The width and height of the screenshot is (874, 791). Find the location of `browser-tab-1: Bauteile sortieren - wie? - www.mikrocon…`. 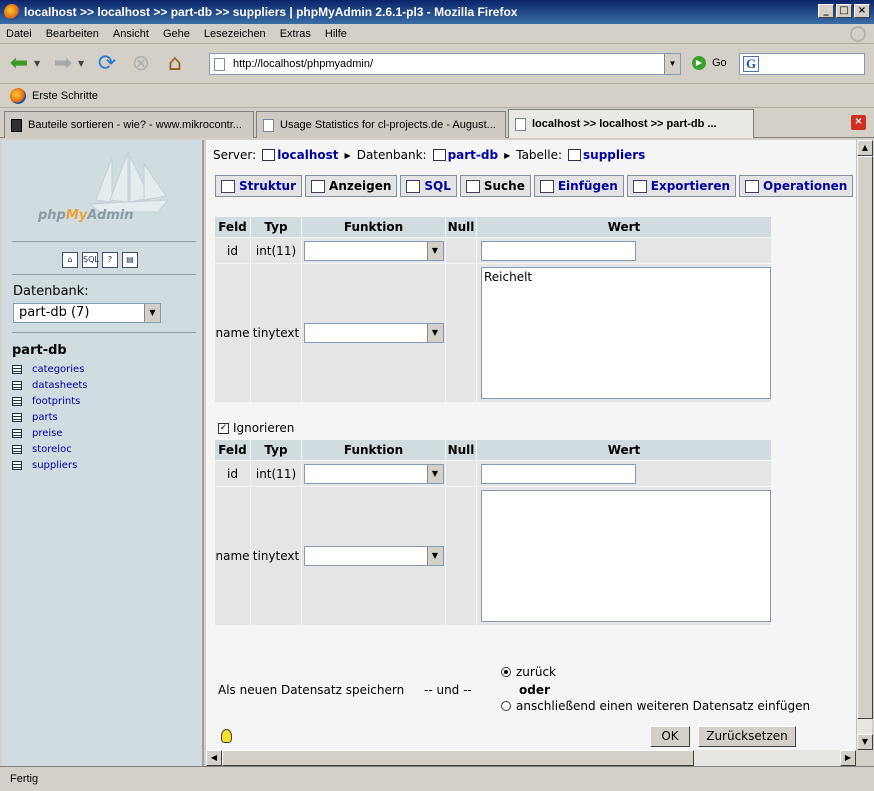

browser-tab-1: Bauteile sortieren - wie? - www.mikrocon… is located at coordinates (129, 124).